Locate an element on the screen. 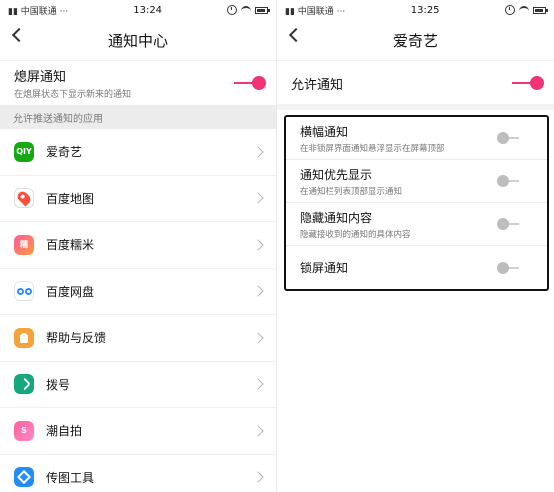 Image resolution: width=554 pixels, height=492 pixels. lock-screen-notification-label: 锁屏通知 is located at coordinates (324, 268).